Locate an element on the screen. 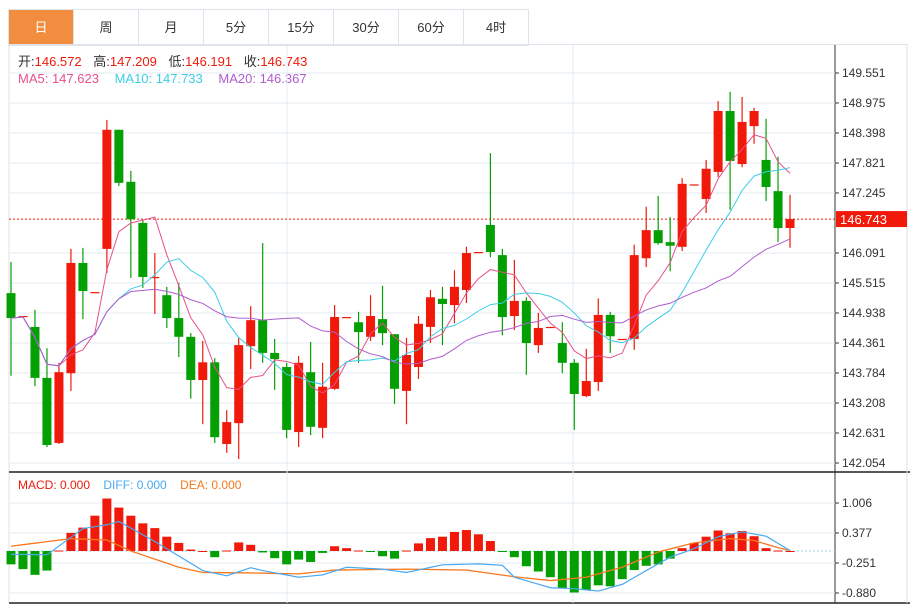 This screenshot has height=605, width=915. price-tick-label: 142.631 is located at coordinates (864, 433).